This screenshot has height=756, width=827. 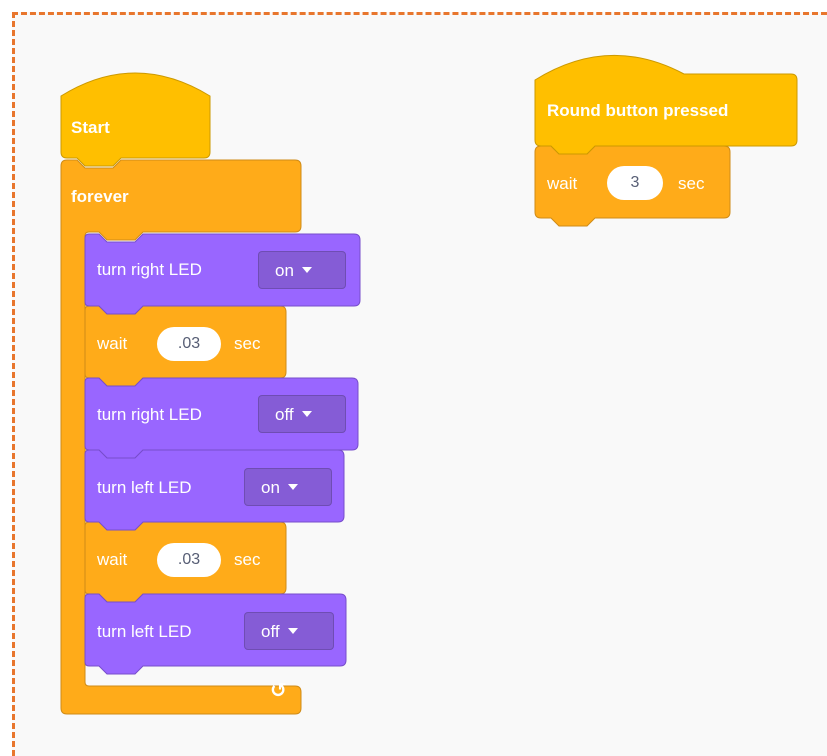 What do you see at coordinates (90, 127) in the screenshot?
I see `start-hat-label: Start` at bounding box center [90, 127].